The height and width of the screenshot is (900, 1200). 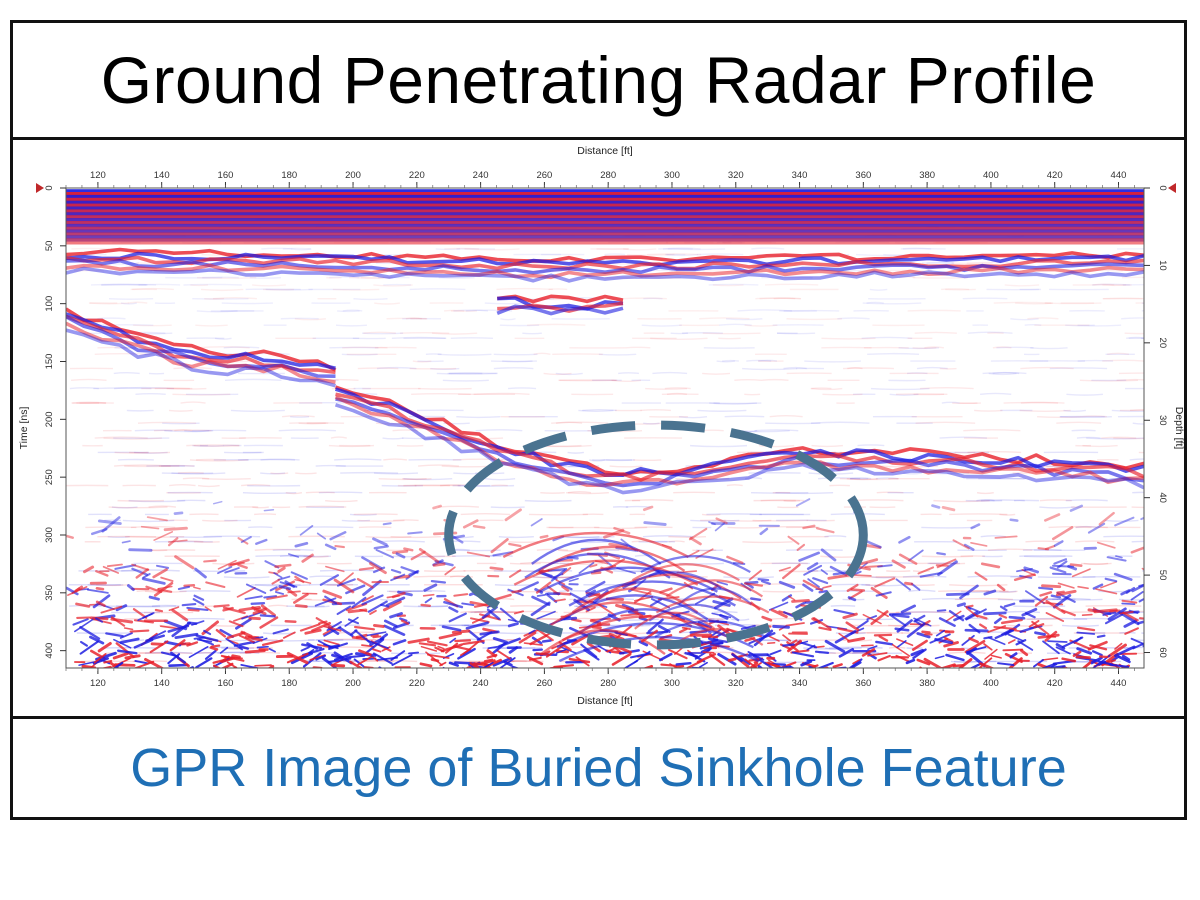 What do you see at coordinates (1162, 652) in the screenshot?
I see `depth-tick-label: 60` at bounding box center [1162, 652].